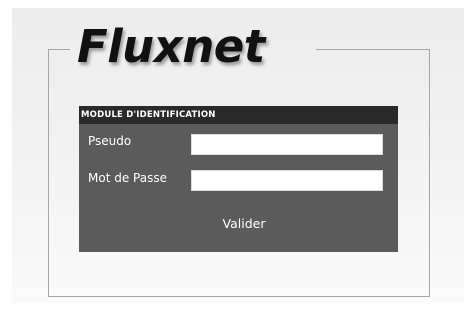  I want to click on password-label: Mot de Passe, so click(127, 178).